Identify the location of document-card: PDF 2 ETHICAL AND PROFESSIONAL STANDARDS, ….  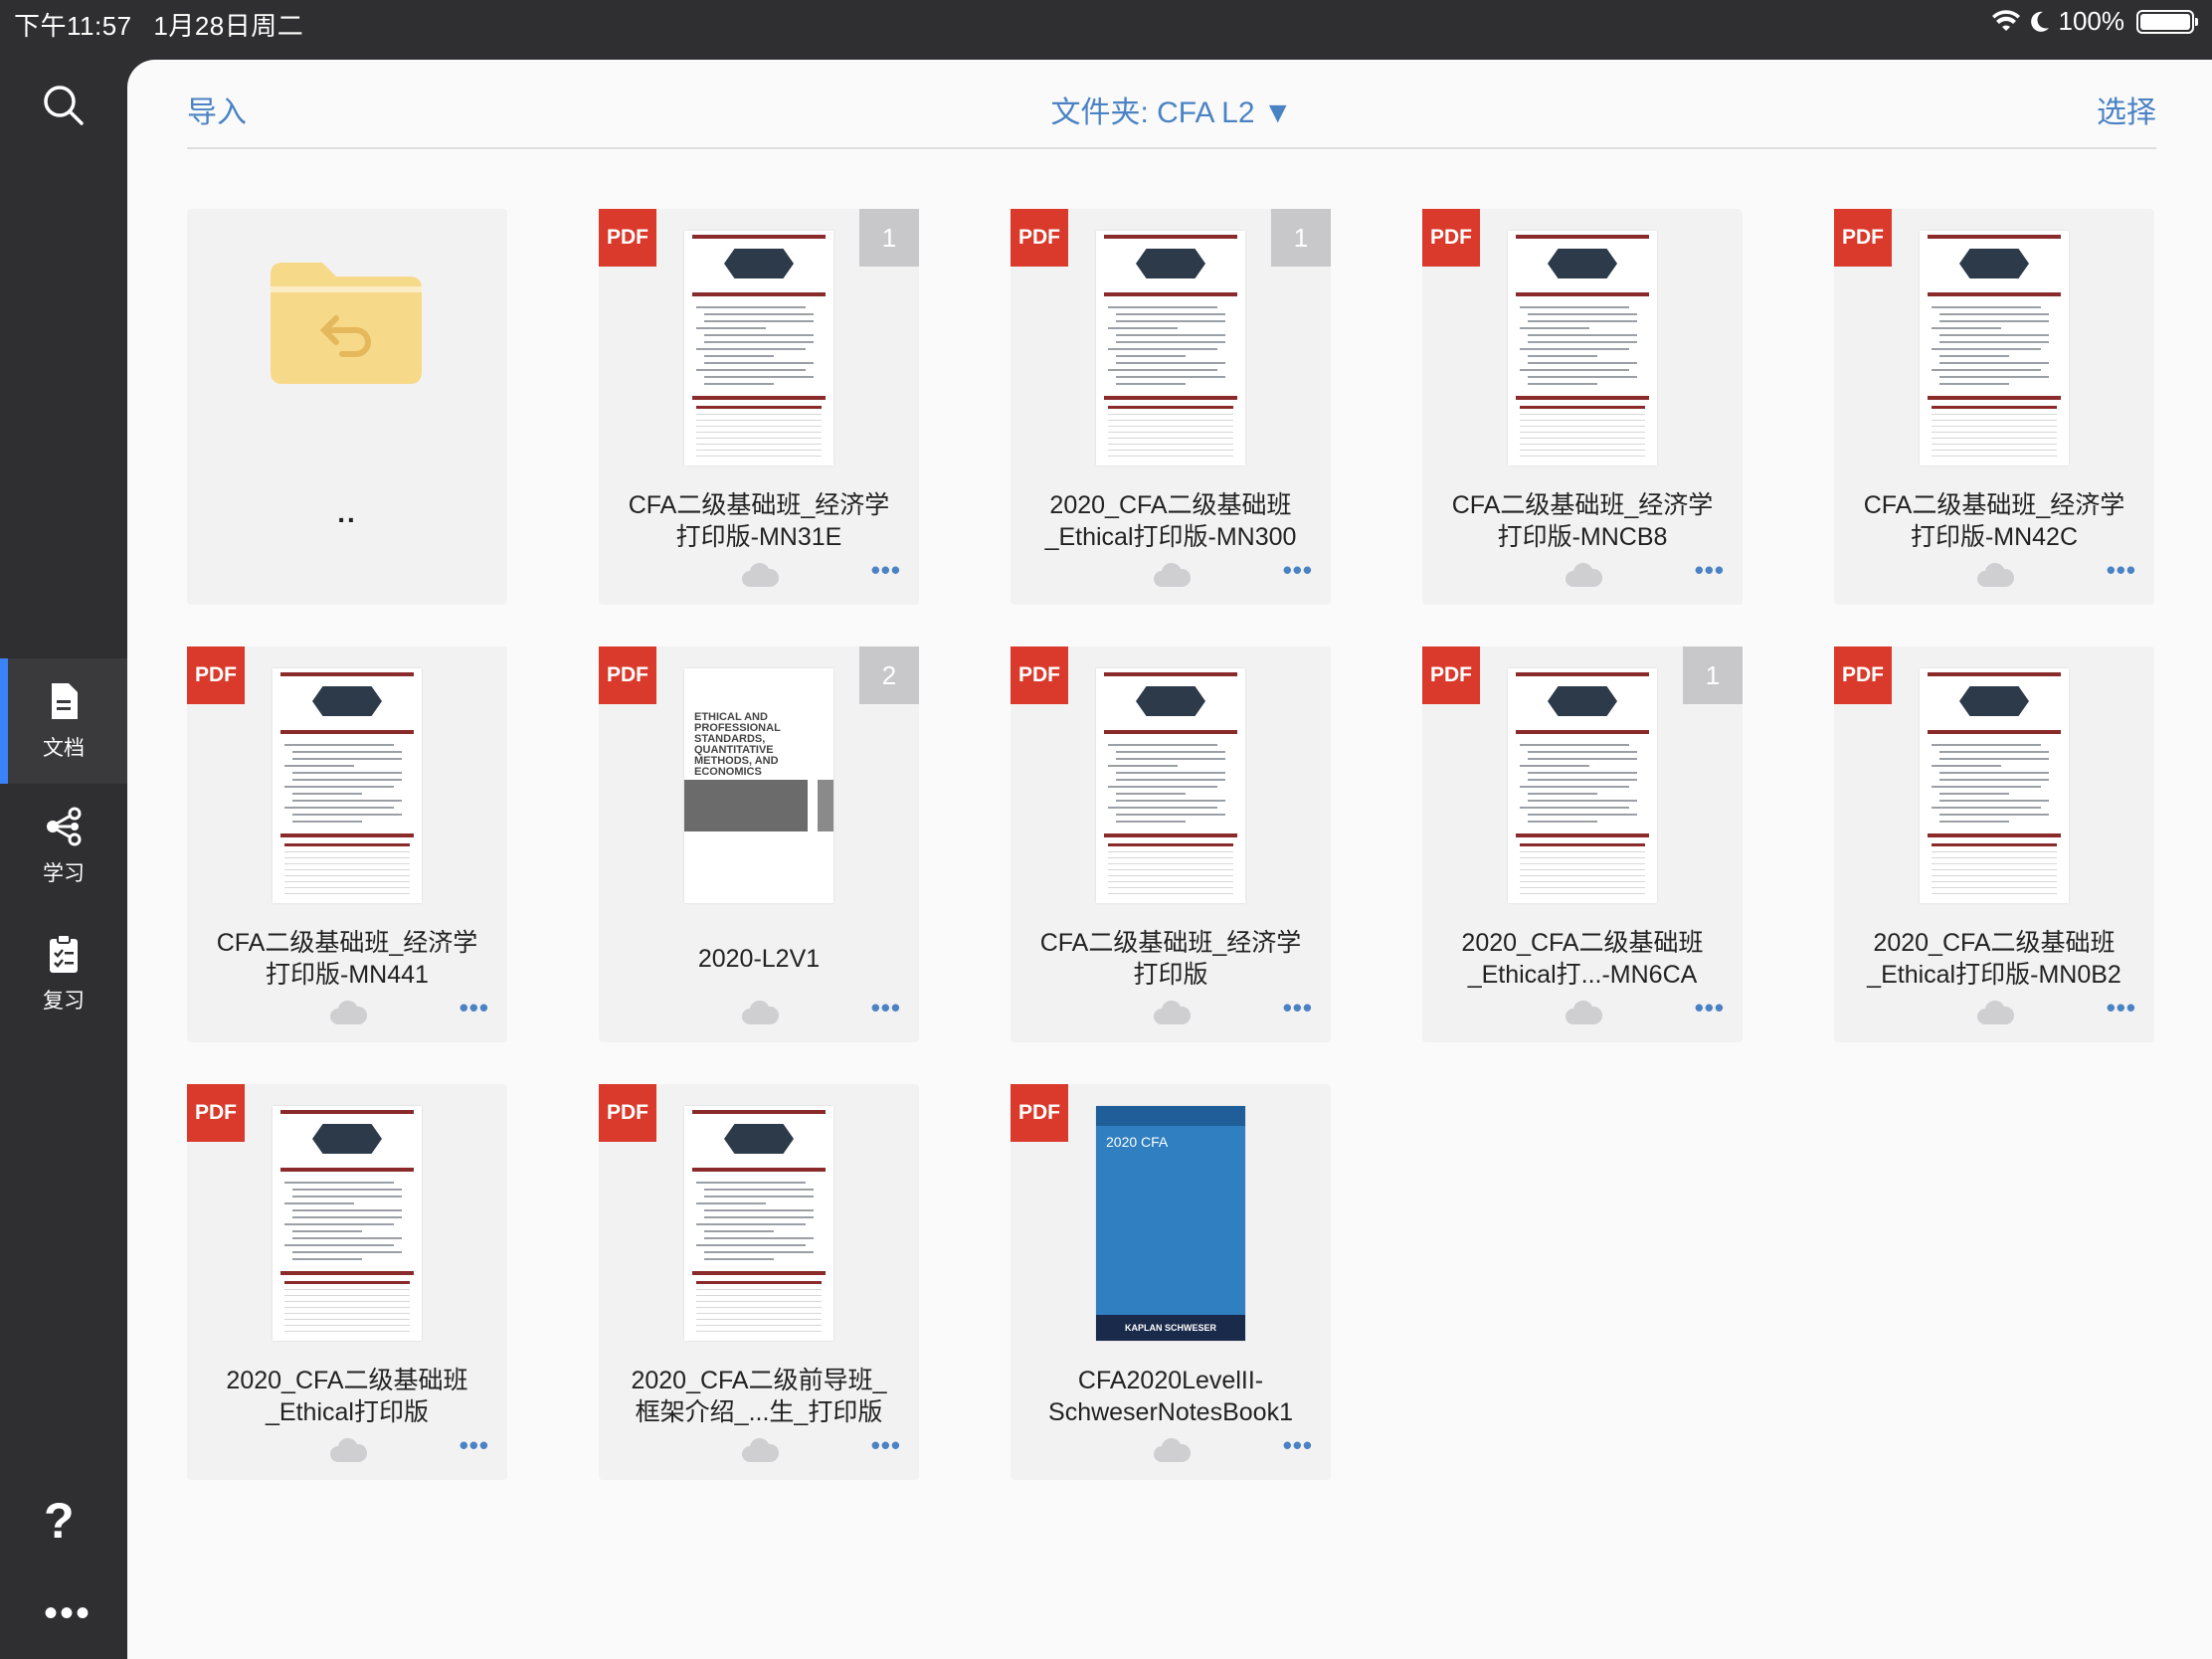
(759, 844).